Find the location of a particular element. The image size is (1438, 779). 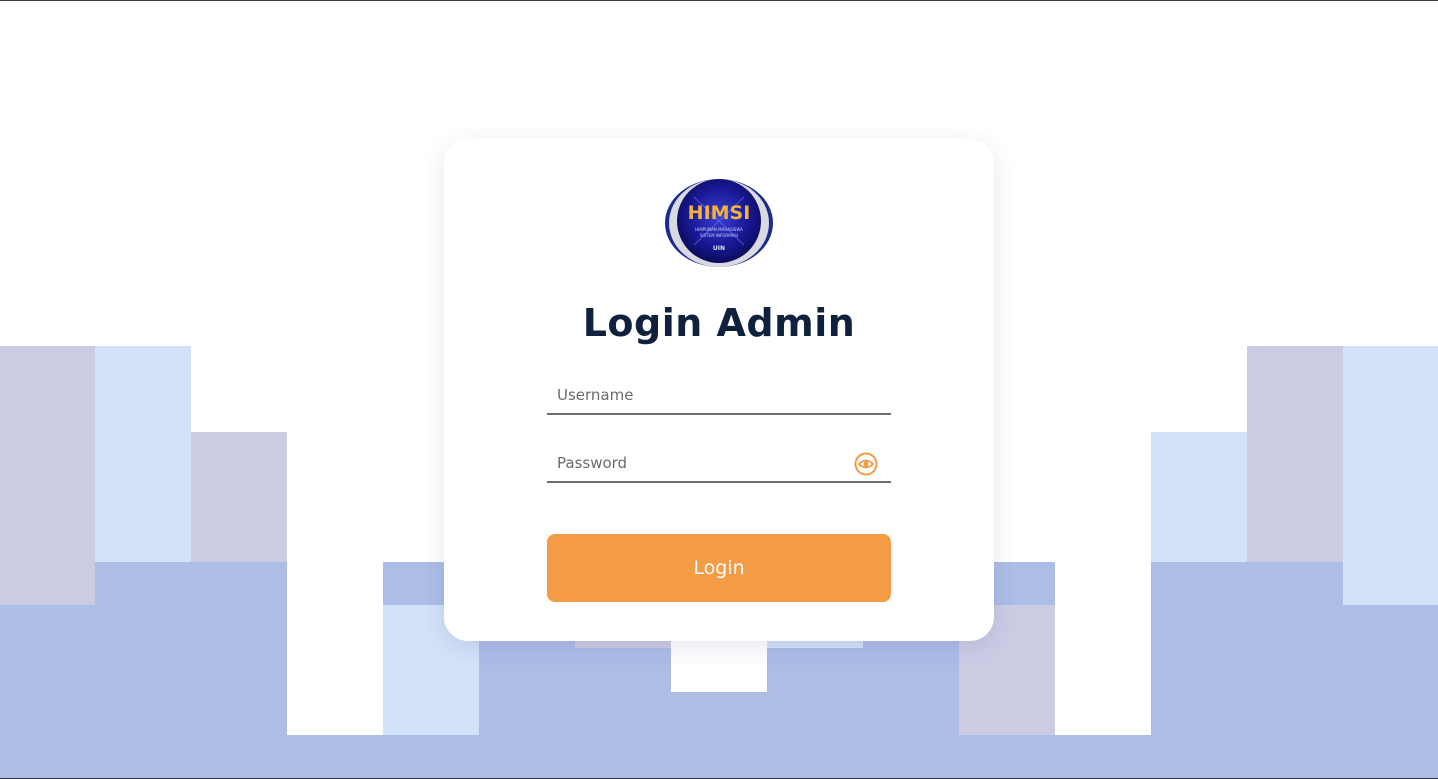

password-field is located at coordinates (719, 464).